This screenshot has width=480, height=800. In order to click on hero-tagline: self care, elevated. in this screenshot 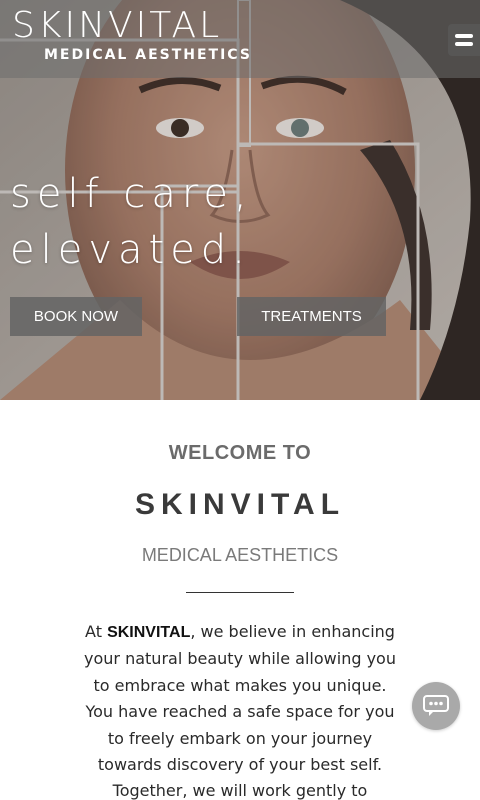, I will do `click(131, 222)`.